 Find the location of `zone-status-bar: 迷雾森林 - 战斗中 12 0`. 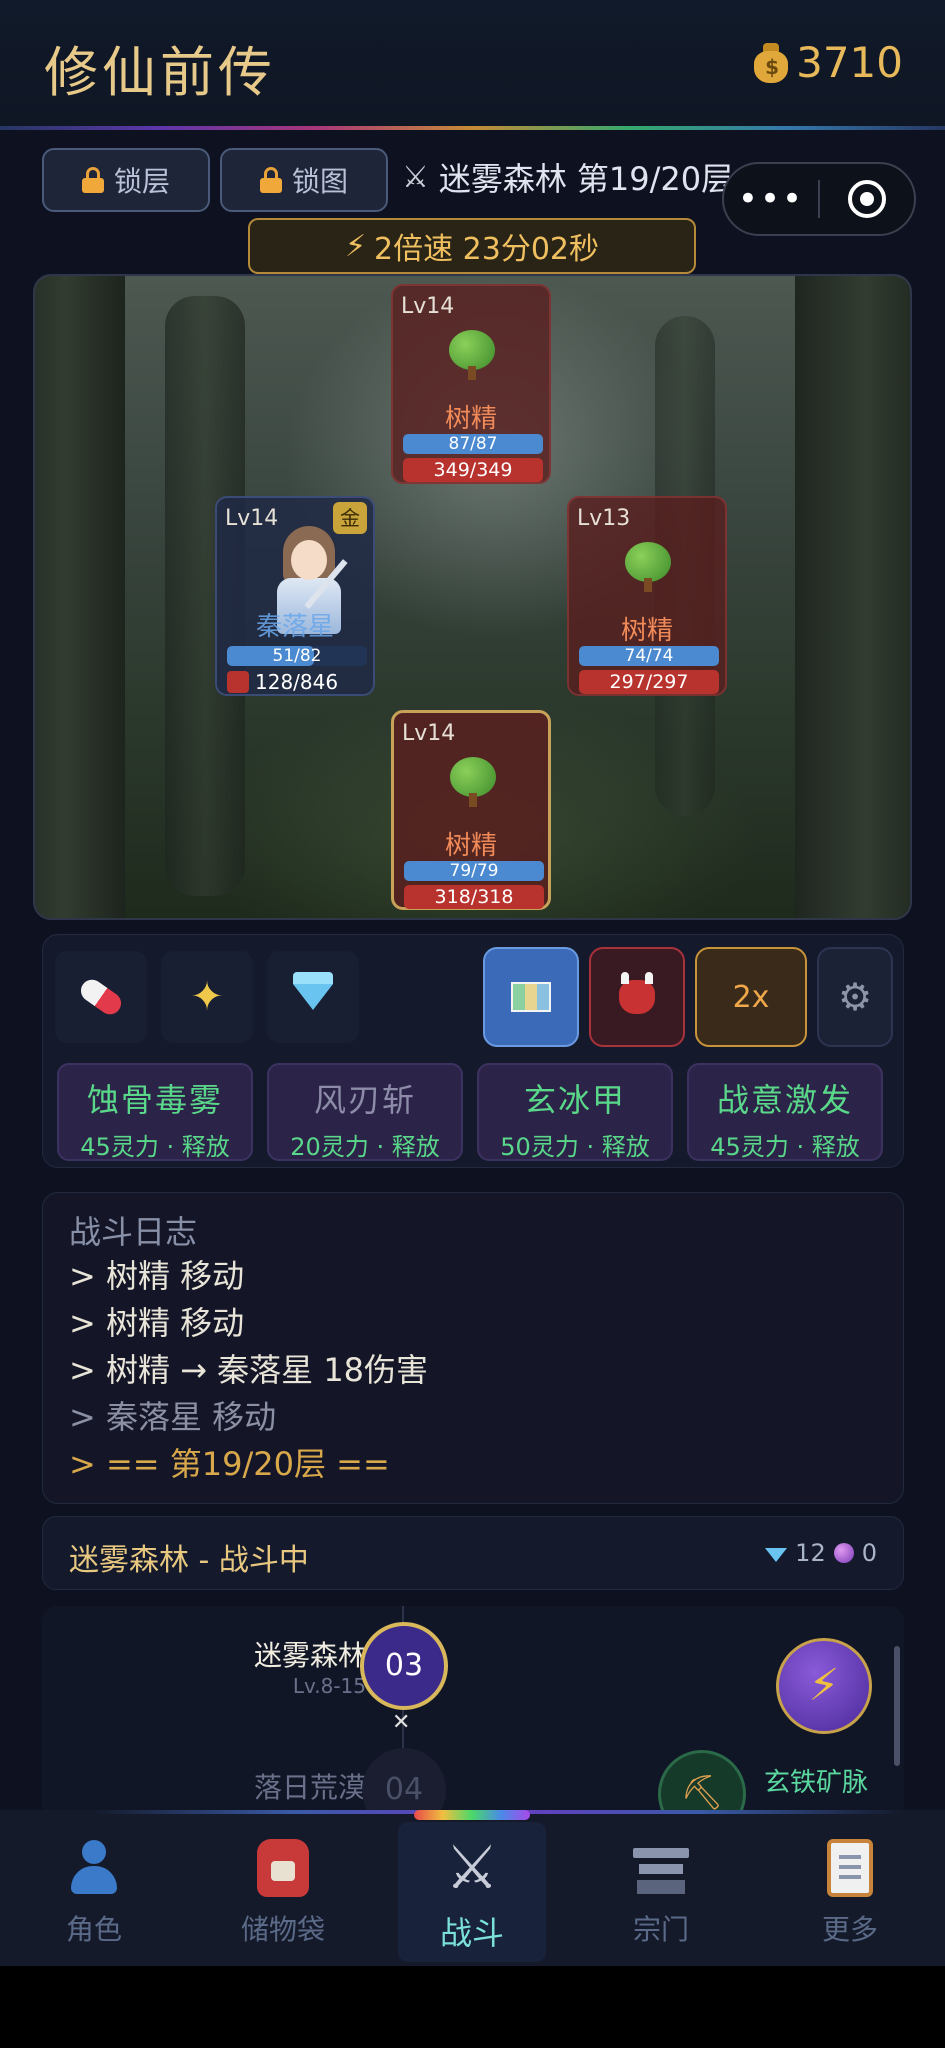

zone-status-bar: 迷雾森林 - 战斗中 12 0 is located at coordinates (473, 1553).